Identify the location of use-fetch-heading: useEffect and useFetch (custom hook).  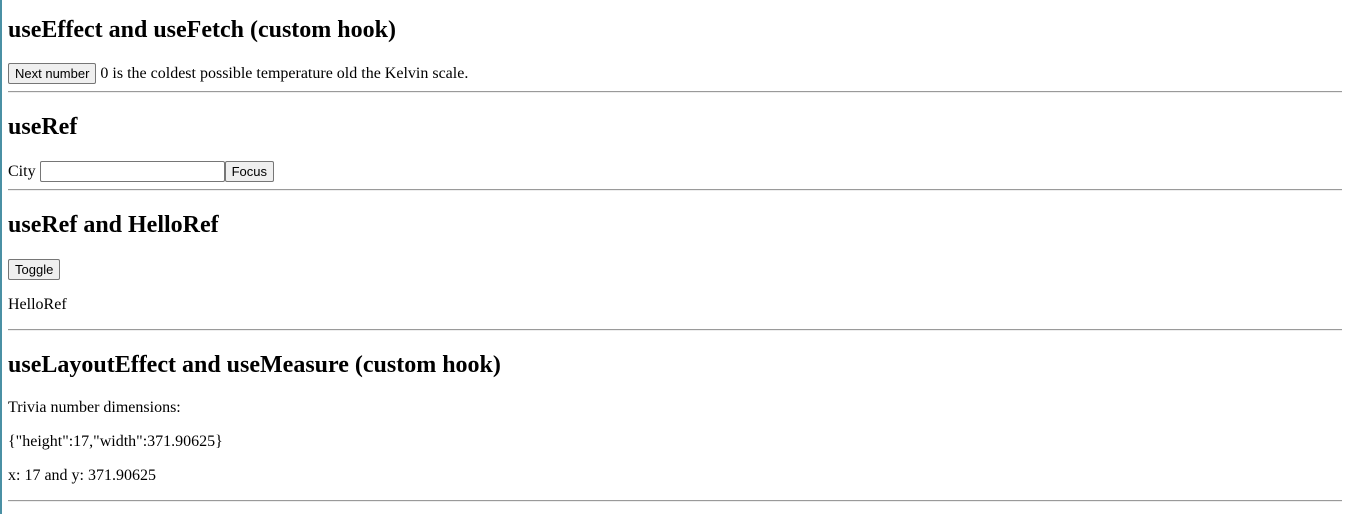
(202, 30).